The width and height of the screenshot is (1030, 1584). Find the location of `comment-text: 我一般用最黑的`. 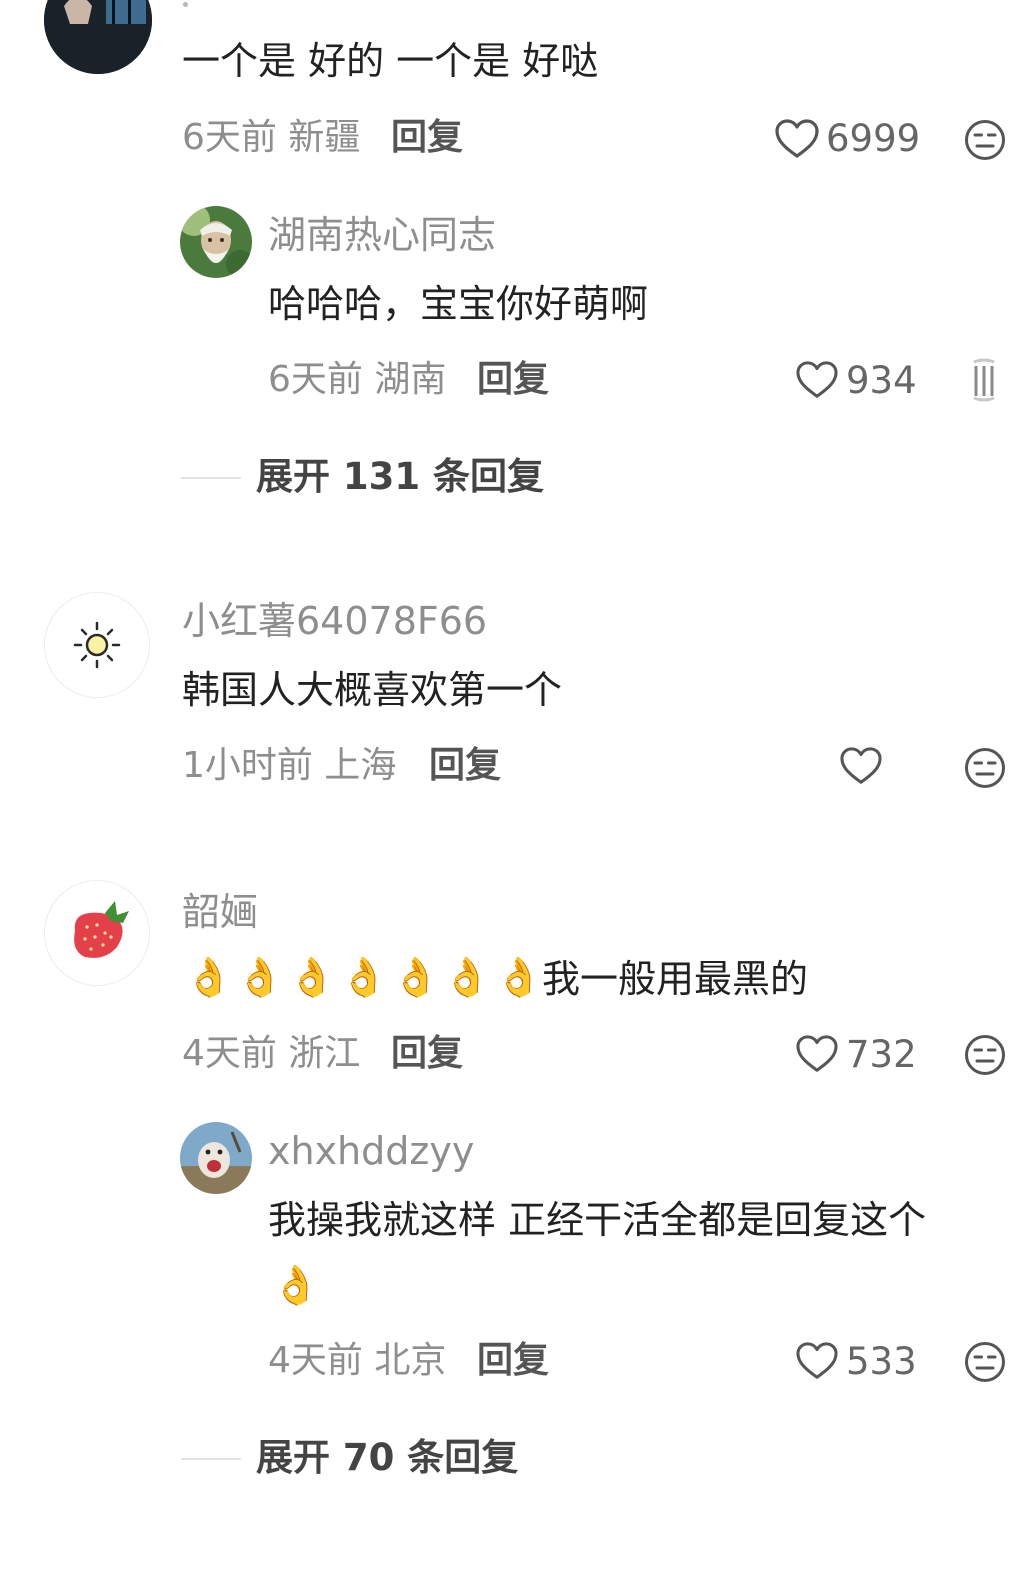

comment-text: 我一般用最黑的 is located at coordinates (675, 979).